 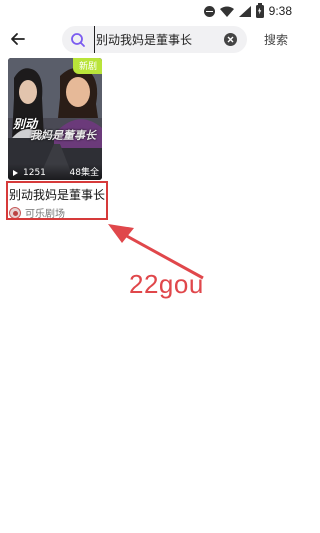 What do you see at coordinates (244, 11) in the screenshot?
I see `signal-icon` at bounding box center [244, 11].